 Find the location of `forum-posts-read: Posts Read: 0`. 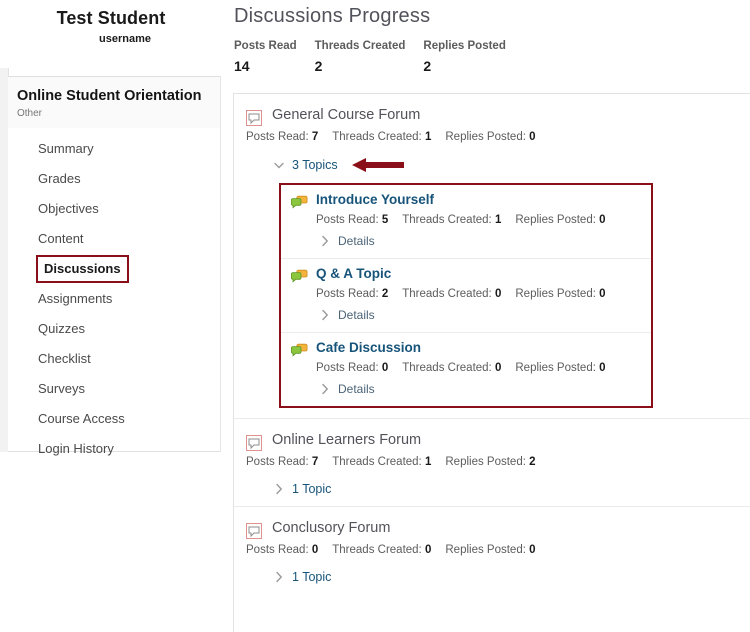

forum-posts-read: Posts Read: 0 is located at coordinates (282, 550).